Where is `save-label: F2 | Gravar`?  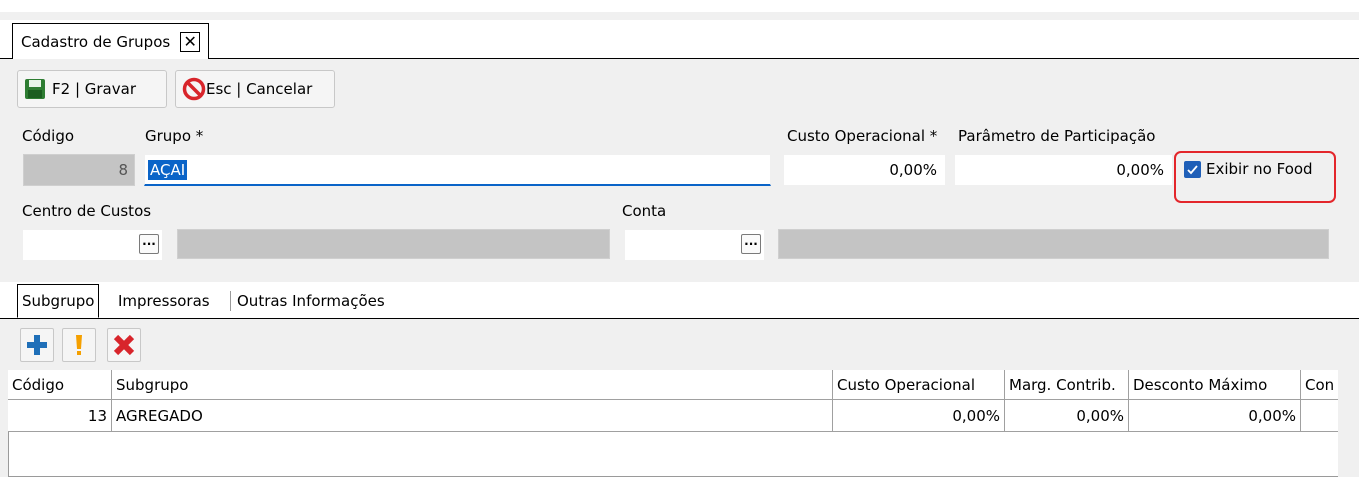 save-label: F2 | Gravar is located at coordinates (94, 89).